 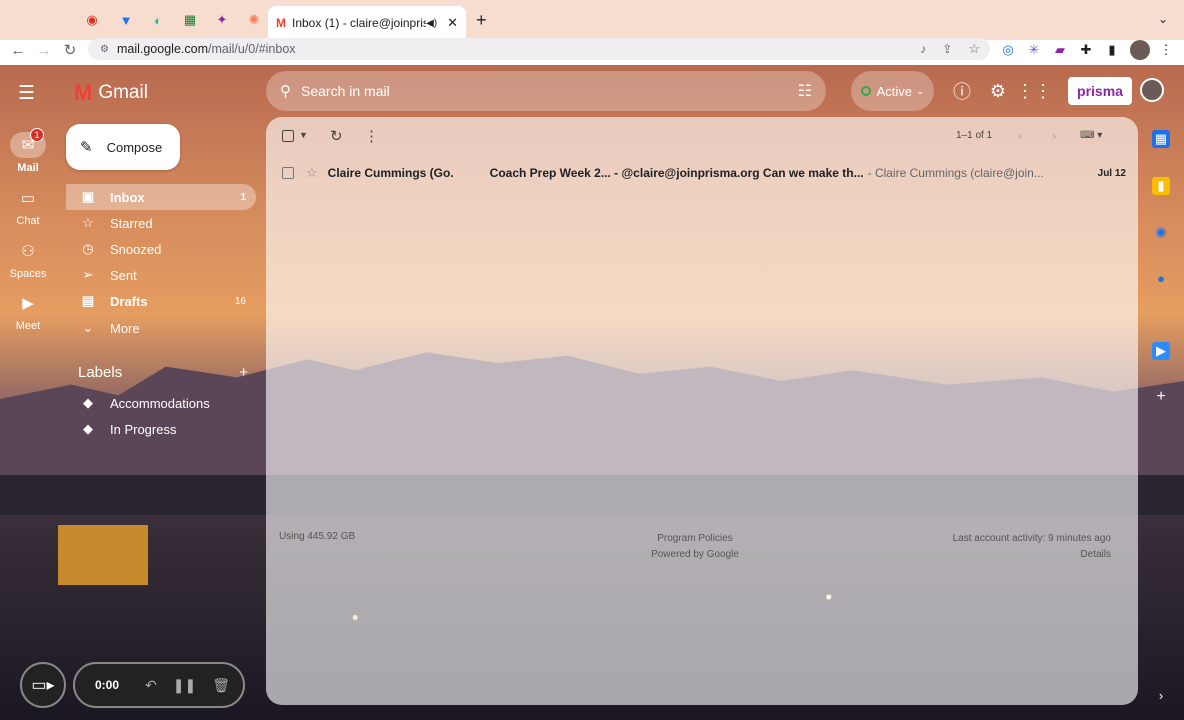 I want to click on meet-icon: ▶, so click(x=28, y=303).